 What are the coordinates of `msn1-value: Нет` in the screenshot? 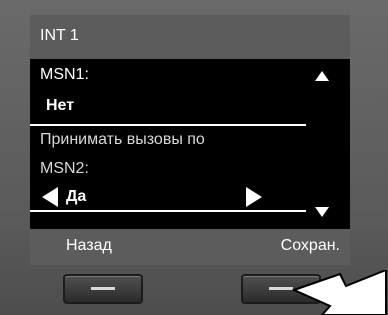 It's located at (60, 106).